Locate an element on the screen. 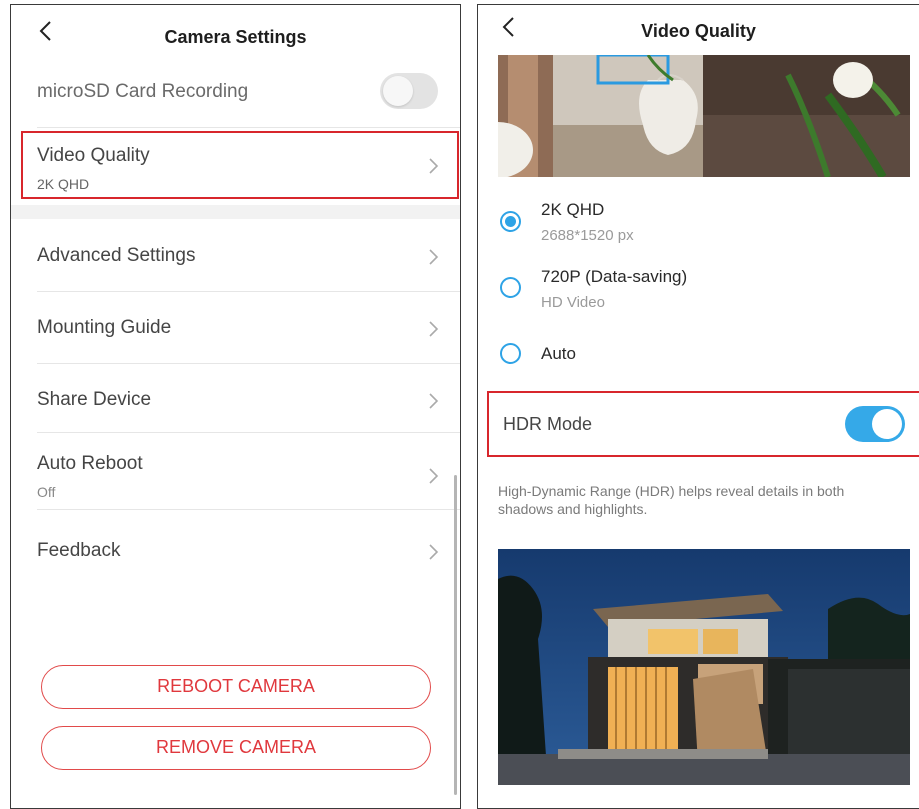 Image resolution: width=919 pixels, height=809 pixels. toggle-knob is located at coordinates (398, 91).